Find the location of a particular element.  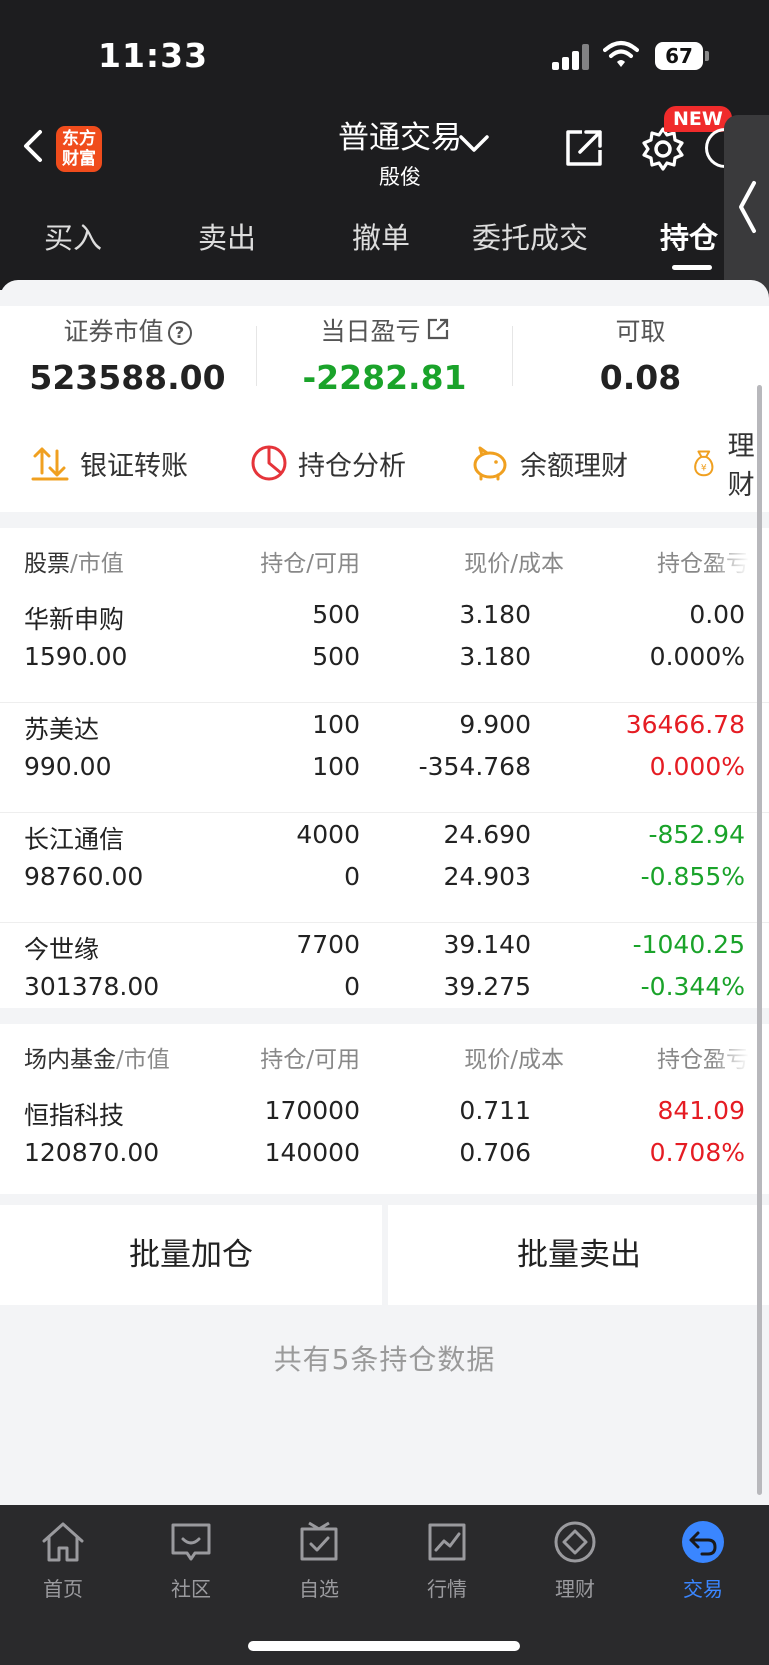

tab-buy: 买入 is located at coordinates (73, 236).